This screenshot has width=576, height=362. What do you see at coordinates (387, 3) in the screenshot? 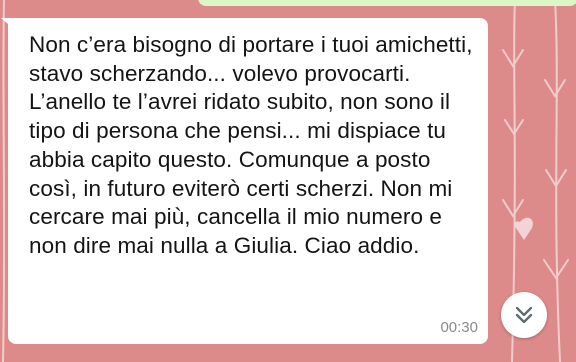
I see `previous-outgoing-message-bubble` at bounding box center [387, 3].